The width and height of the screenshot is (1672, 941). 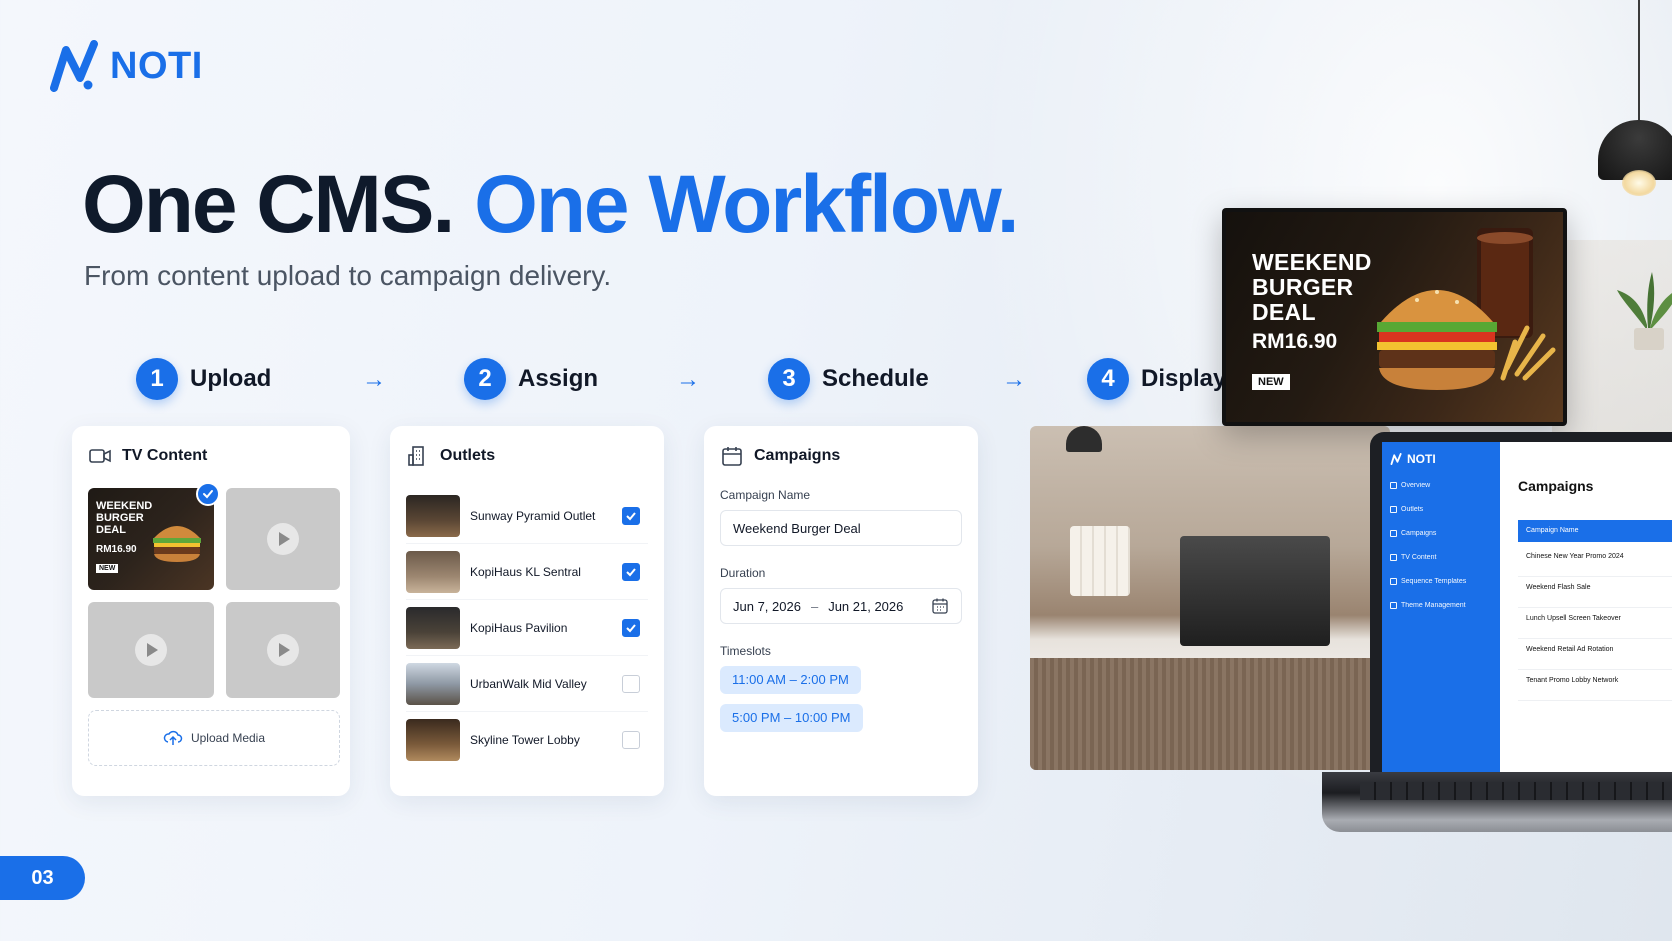 I want to click on cloud-upload-icon, so click(x=173, y=737).